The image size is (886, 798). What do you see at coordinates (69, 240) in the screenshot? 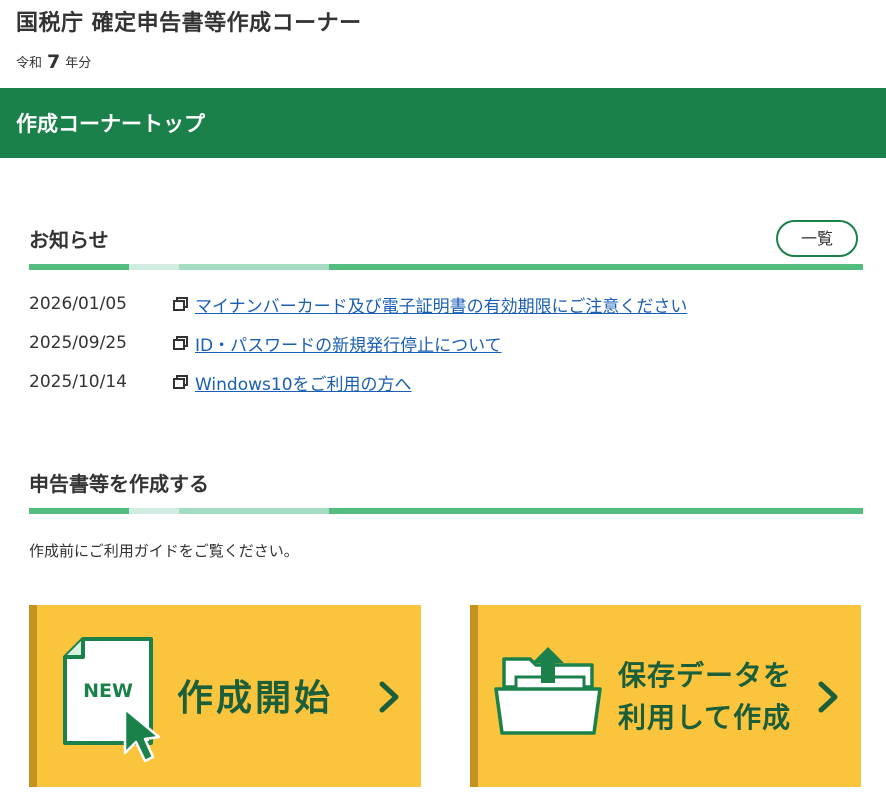
I see `notices-heading: お知らせ` at bounding box center [69, 240].